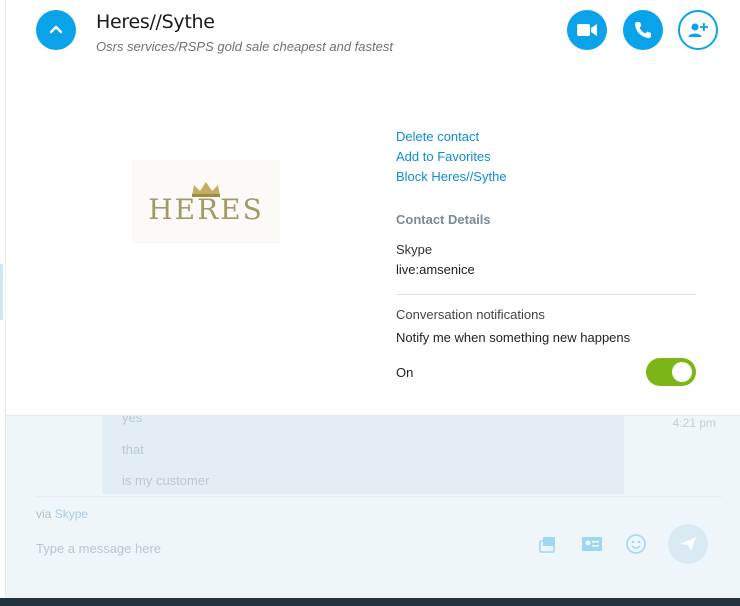 The image size is (740, 606). Describe the element at coordinates (548, 544) in the screenshot. I see `media-gallery-icon` at that location.